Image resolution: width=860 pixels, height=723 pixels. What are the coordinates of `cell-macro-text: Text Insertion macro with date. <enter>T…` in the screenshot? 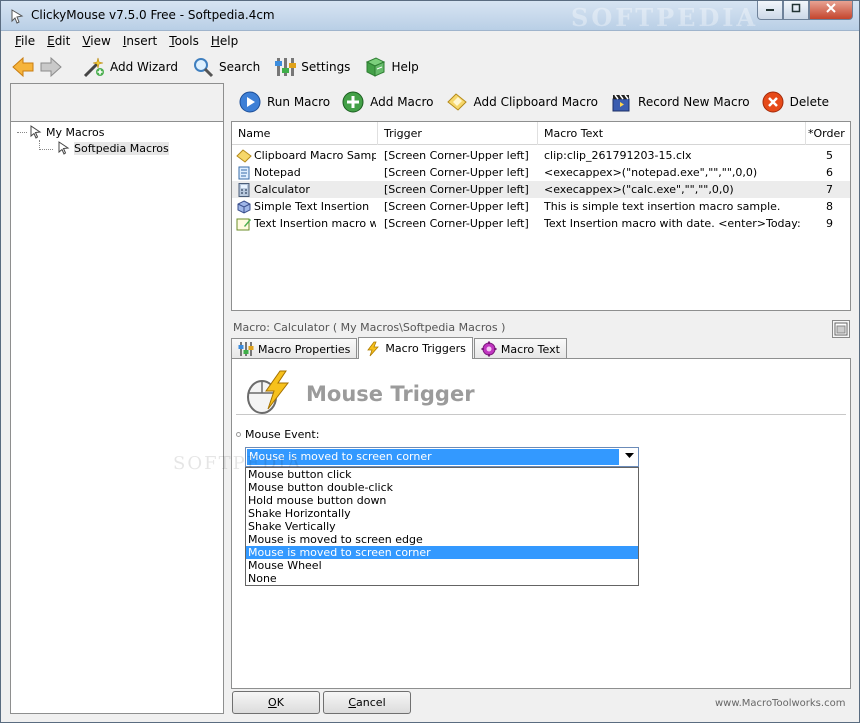 It's located at (674, 223).